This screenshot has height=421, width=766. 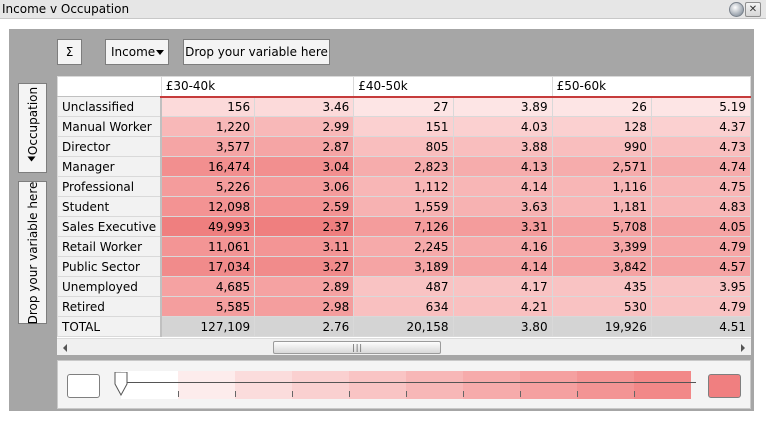 I want to click on table-cell: 5.19, so click(x=700, y=106).